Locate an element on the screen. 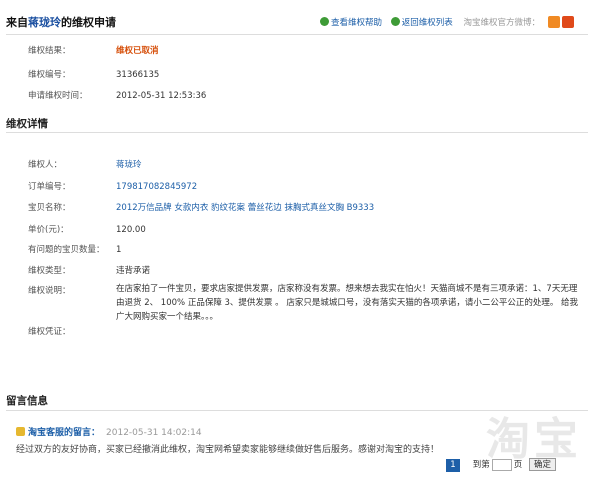  order-label: 订单编号： is located at coordinates (49, 187).